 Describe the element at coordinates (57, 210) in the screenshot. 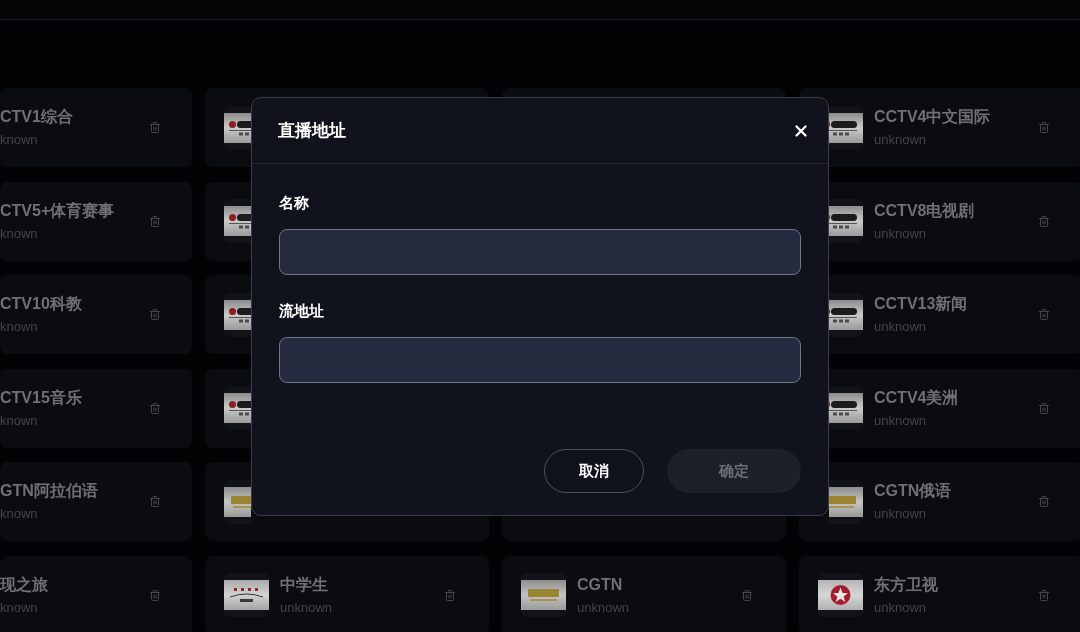

I see `channel-name: CTV5+体育赛事` at that location.